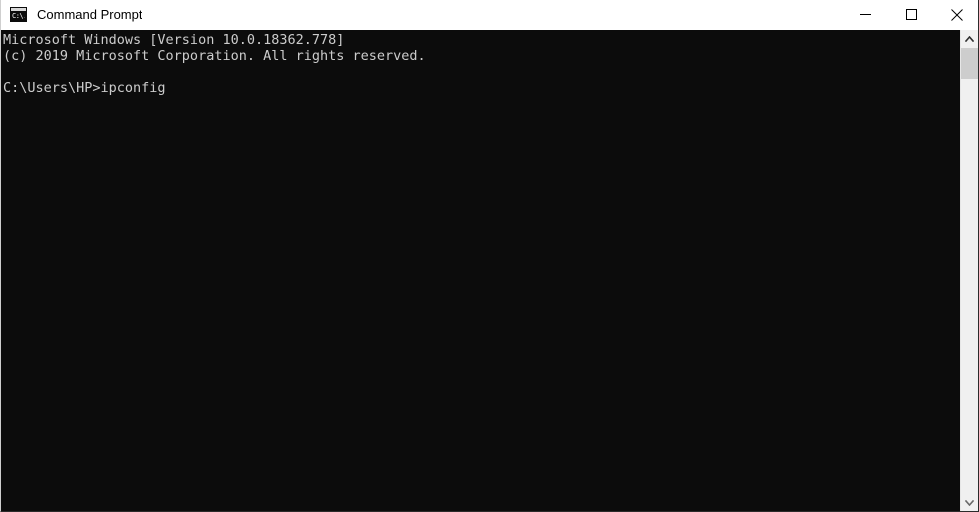  What do you see at coordinates (969, 63) in the screenshot?
I see `scrollbar-thumb` at bounding box center [969, 63].